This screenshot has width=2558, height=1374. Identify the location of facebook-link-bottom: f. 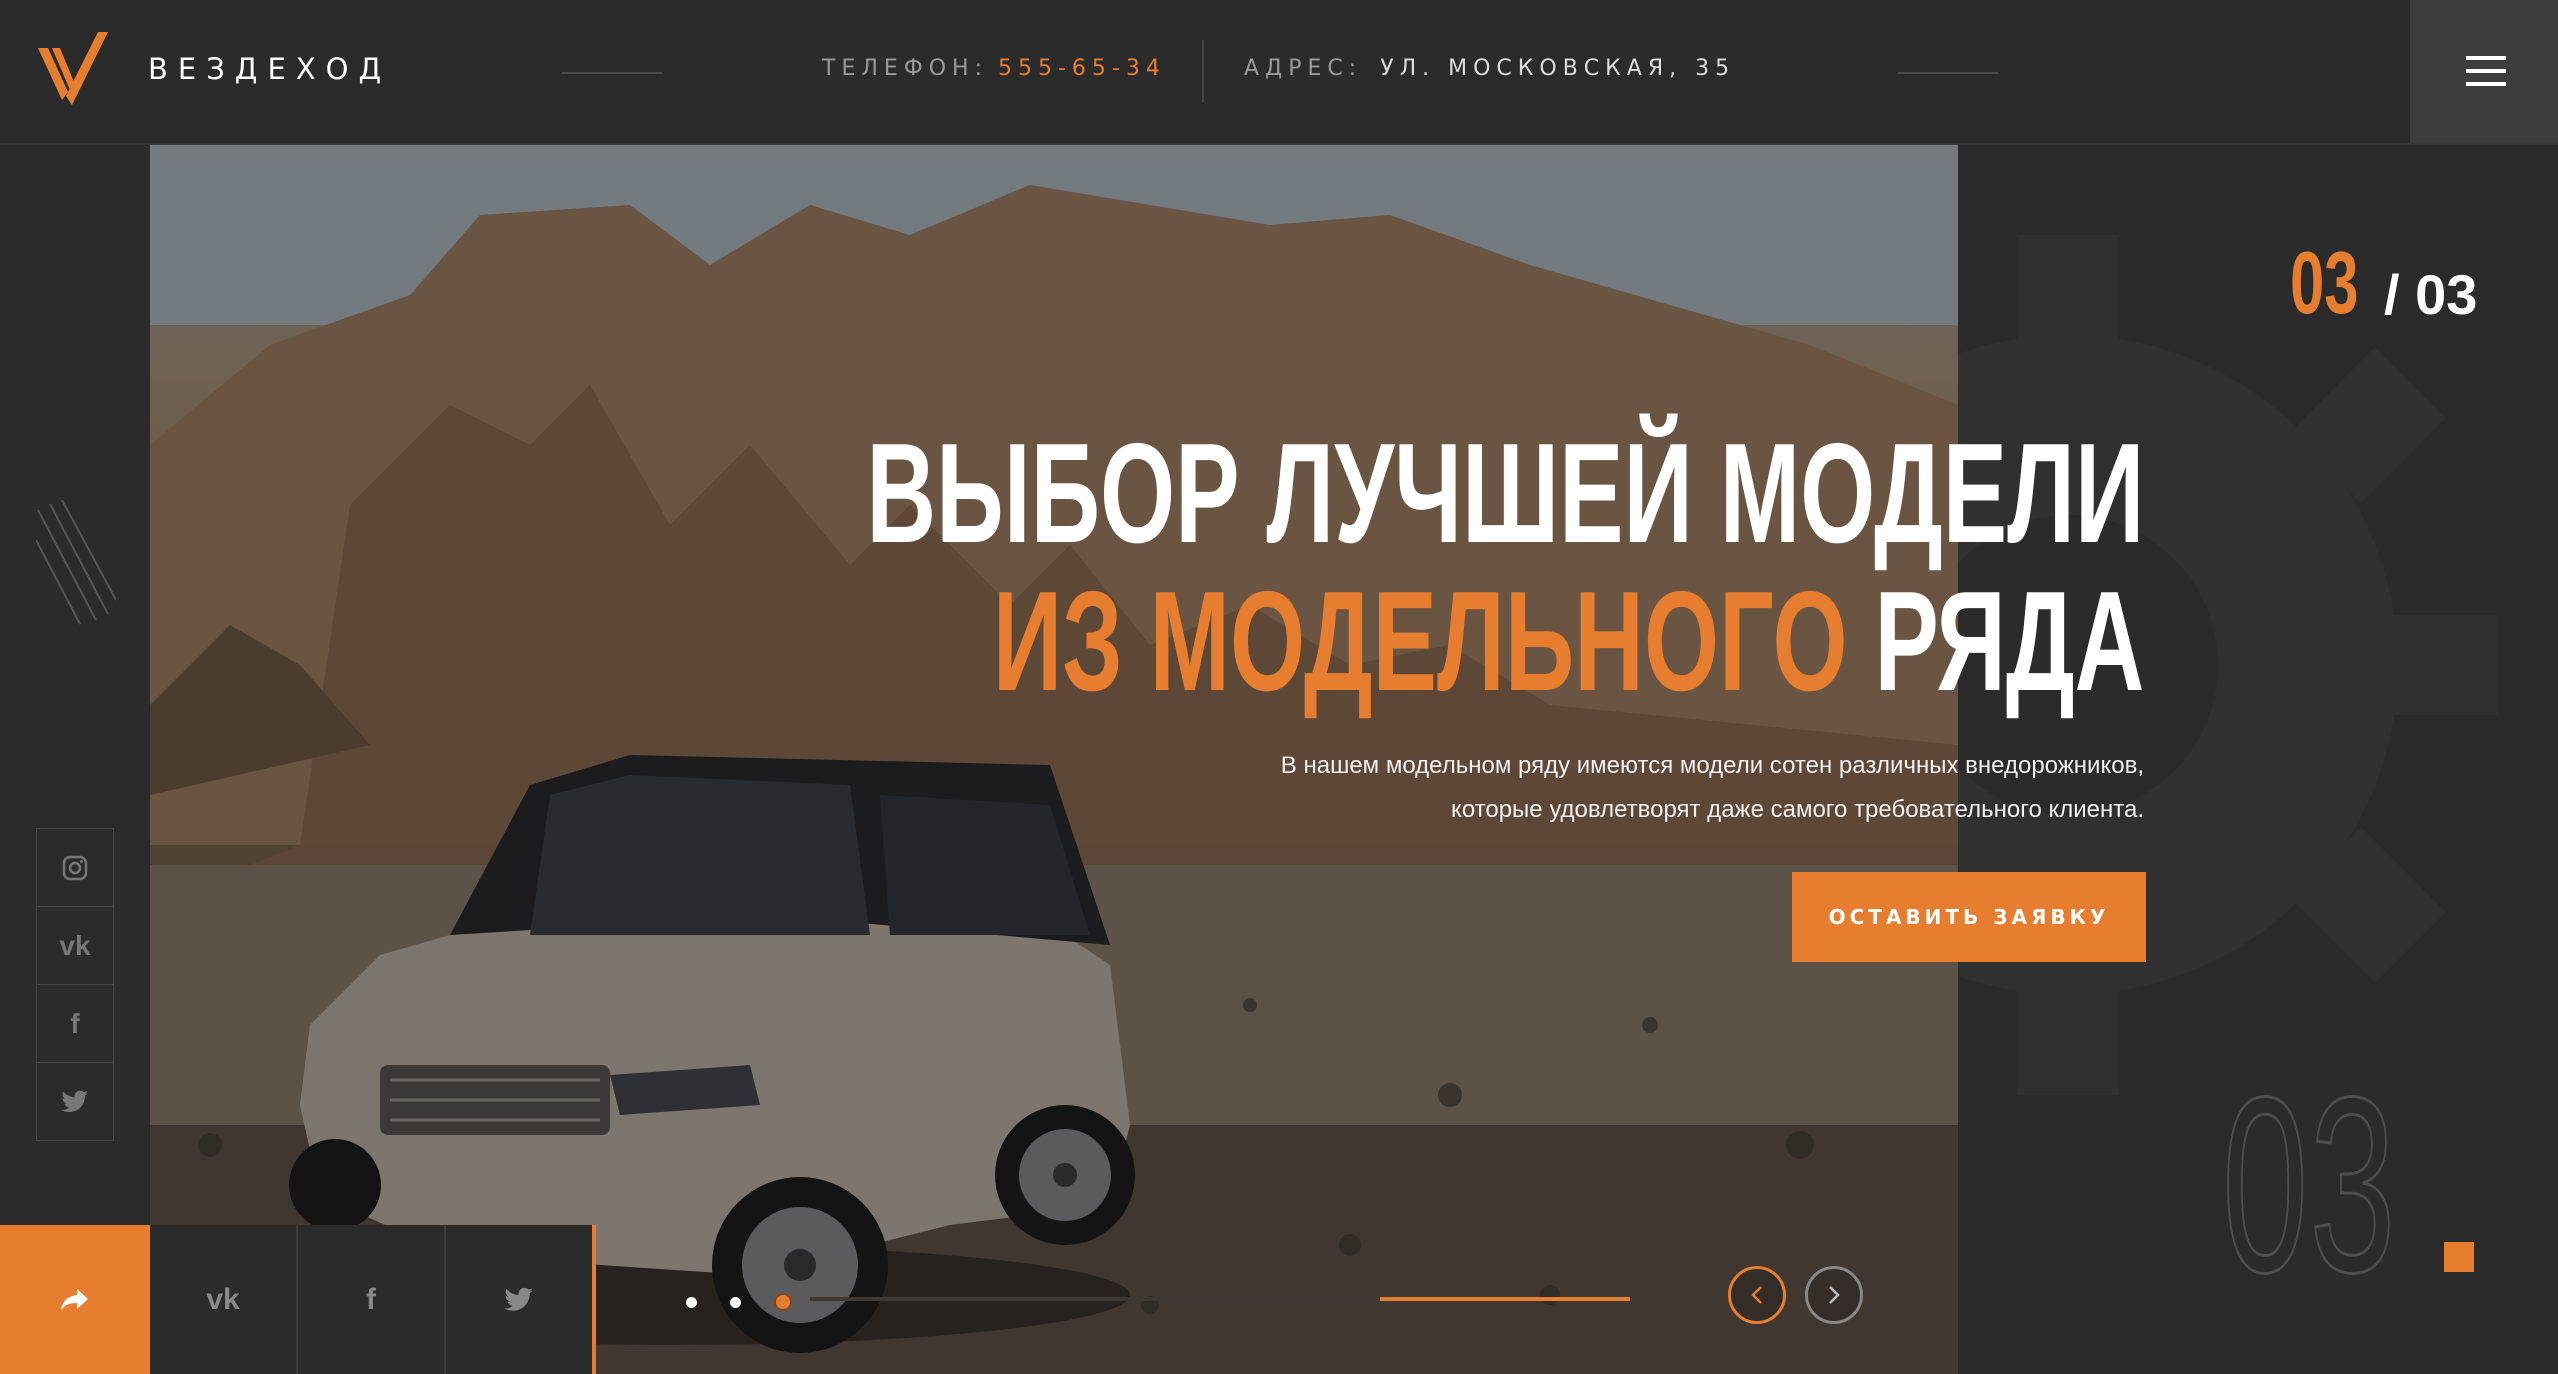
(372, 1299).